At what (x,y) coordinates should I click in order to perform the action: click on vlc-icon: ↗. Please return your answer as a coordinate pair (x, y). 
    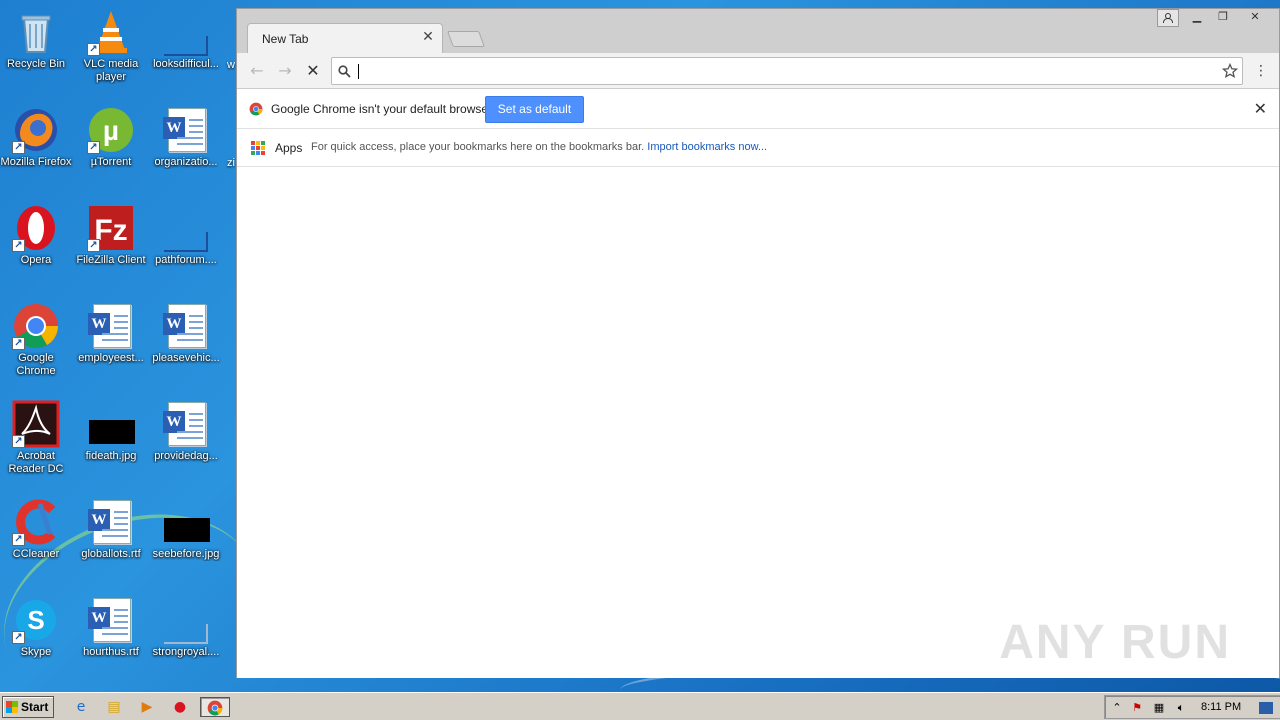
    Looking at the image, I should click on (111, 32).